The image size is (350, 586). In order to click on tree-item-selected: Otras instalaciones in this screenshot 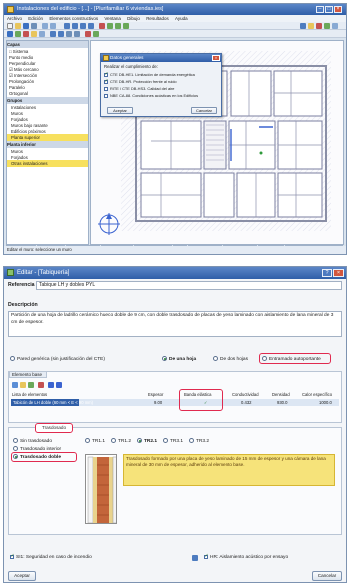, I will do `click(47, 163)`.